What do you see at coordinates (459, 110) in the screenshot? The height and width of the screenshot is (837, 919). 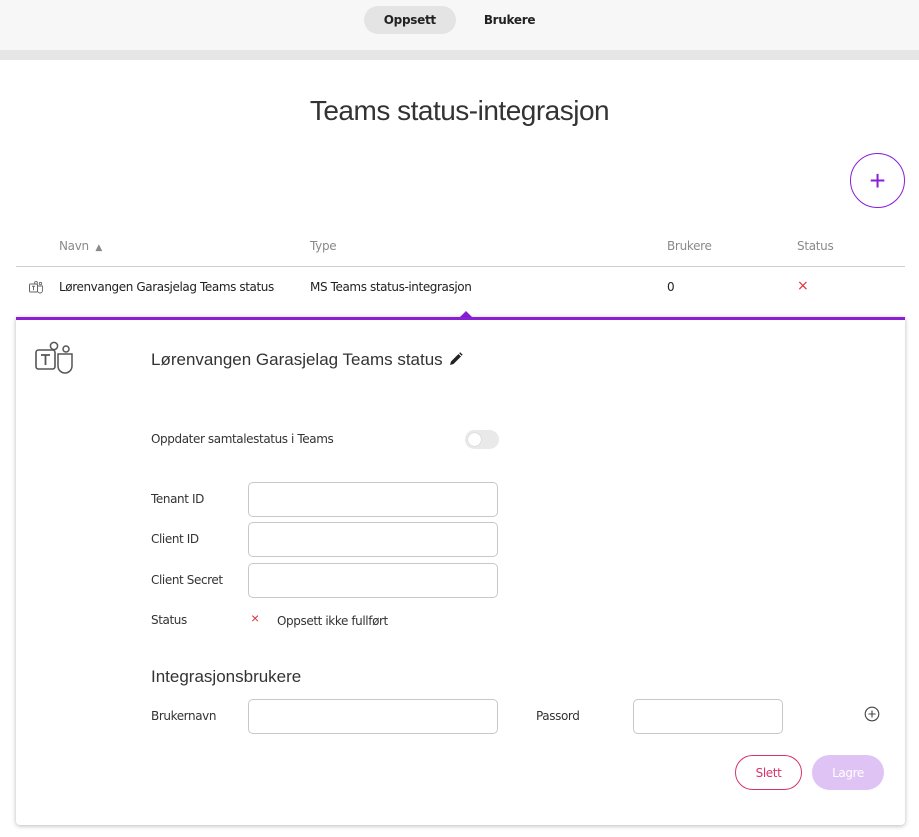 I see `page-title: Teams status-integrasjon` at bounding box center [459, 110].